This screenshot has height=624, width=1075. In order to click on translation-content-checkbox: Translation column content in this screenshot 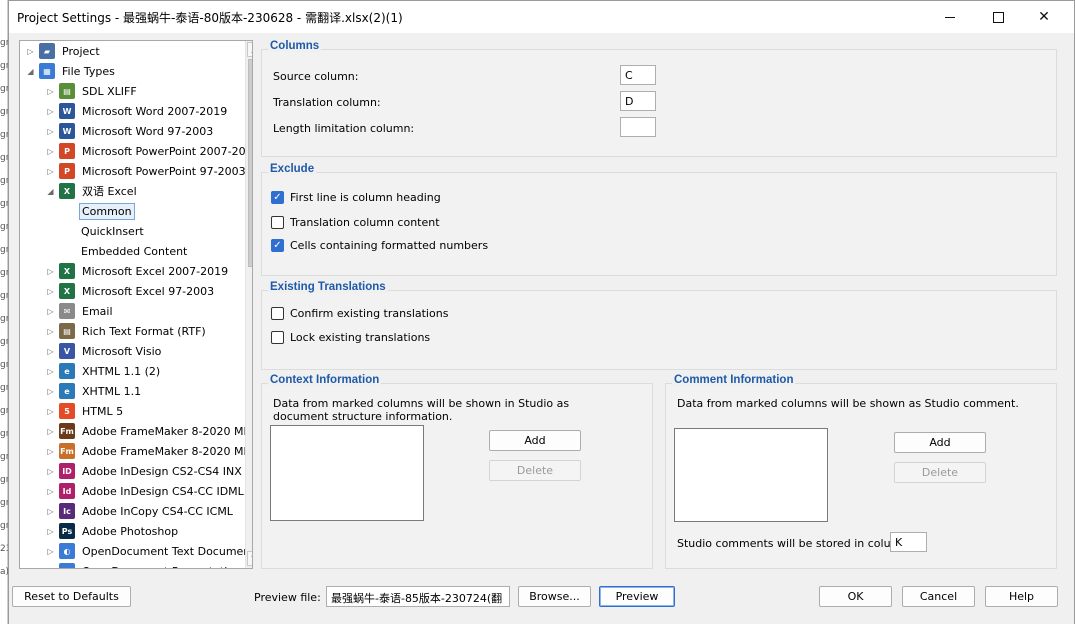, I will do `click(355, 222)`.